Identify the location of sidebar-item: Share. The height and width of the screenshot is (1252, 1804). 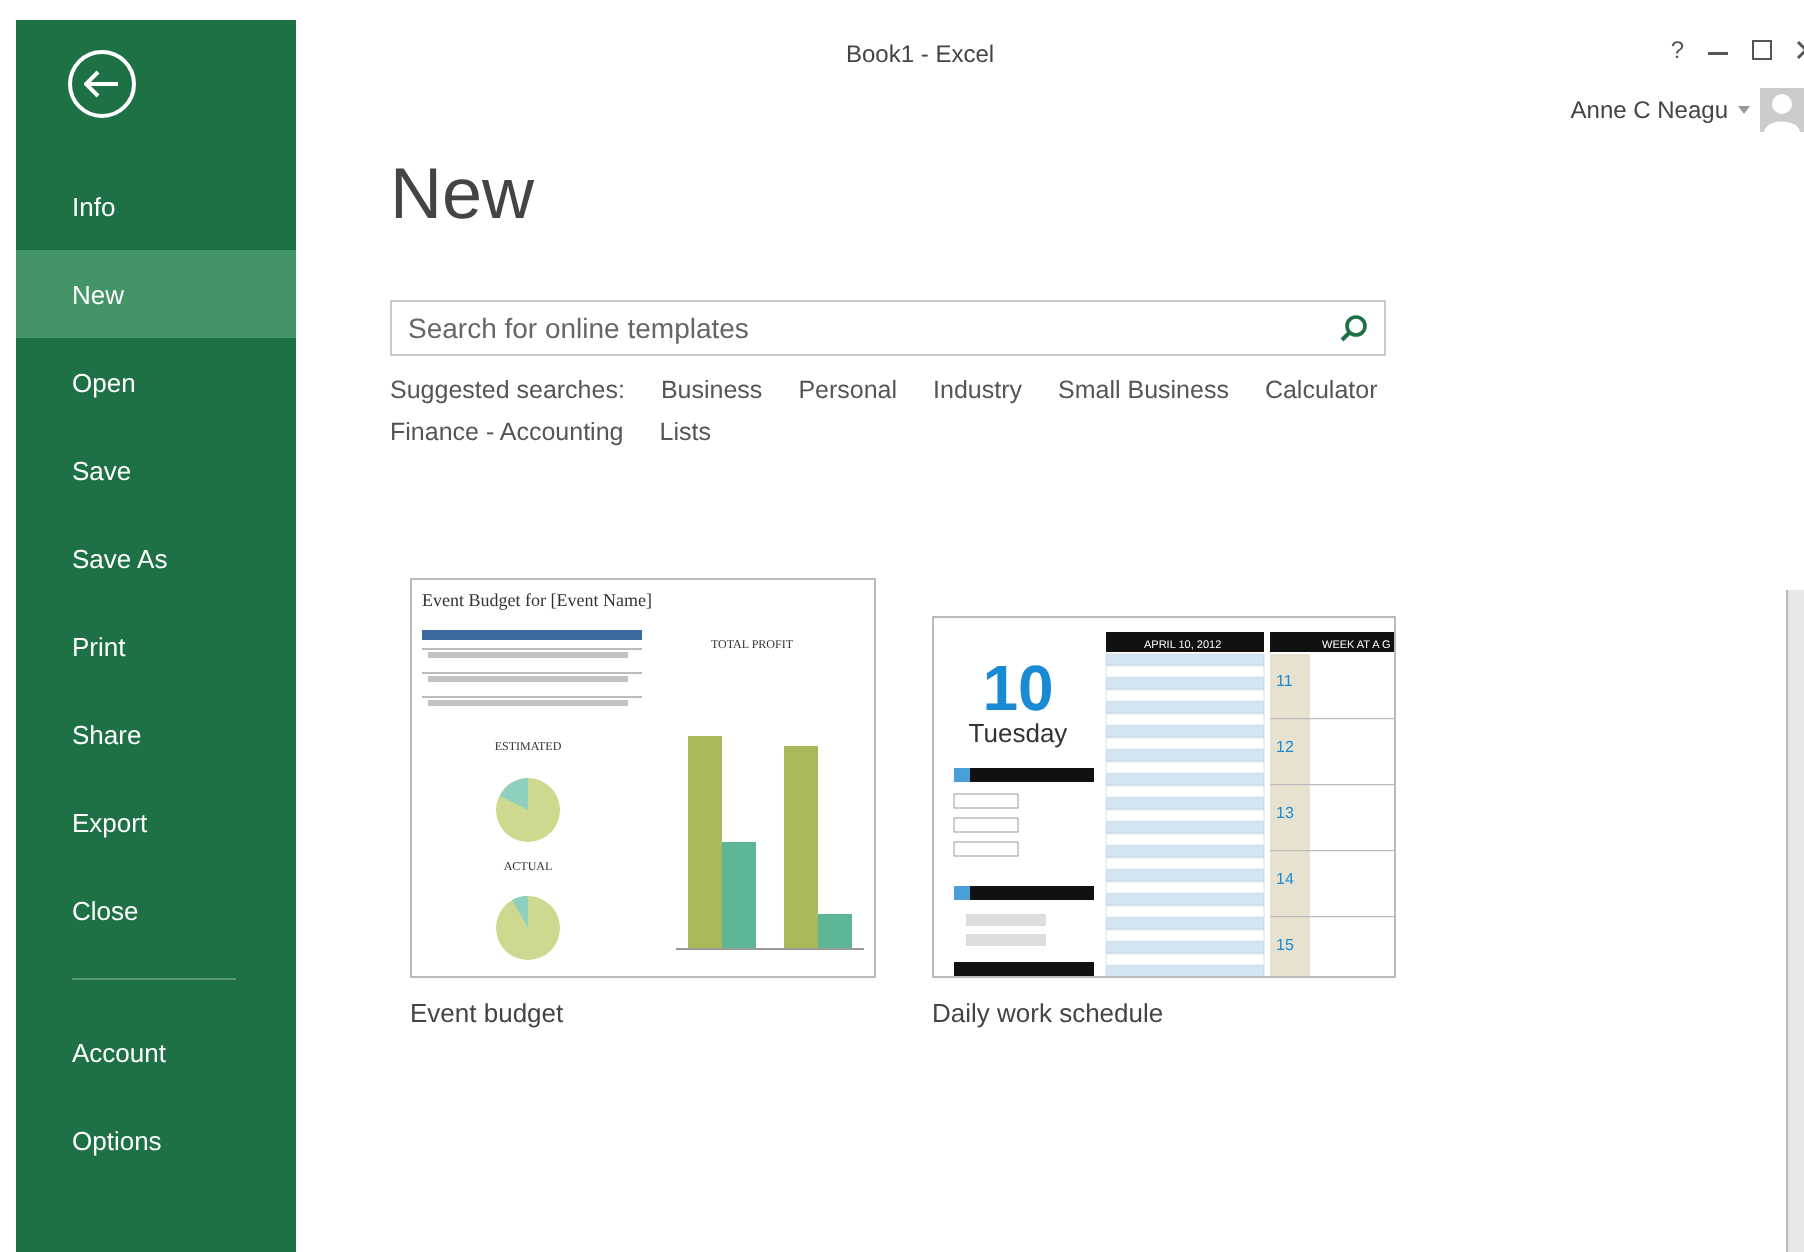
(156, 734).